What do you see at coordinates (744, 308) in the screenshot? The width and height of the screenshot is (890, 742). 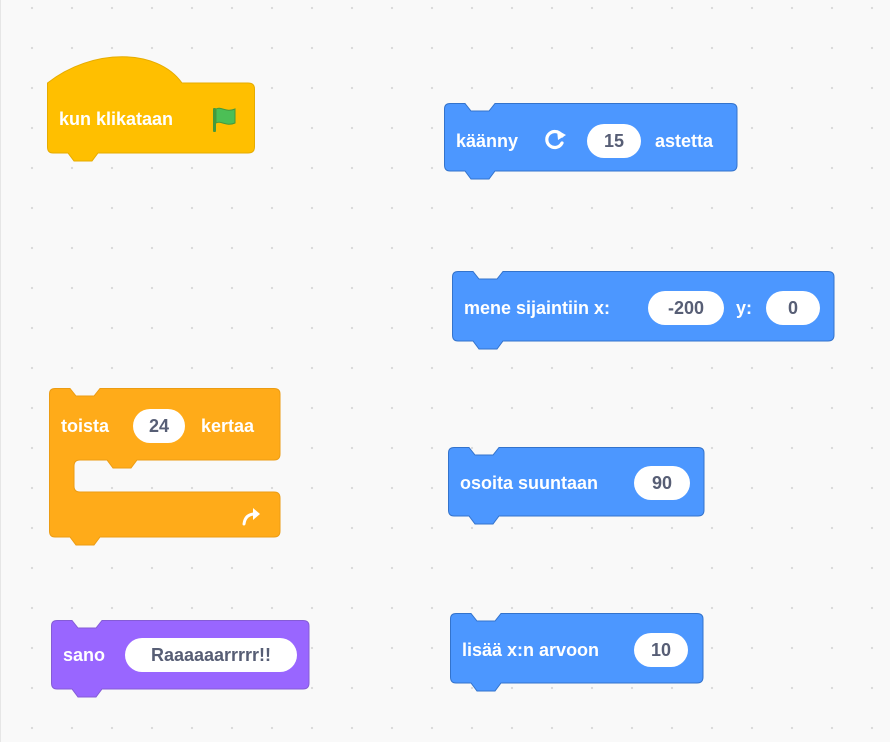 I see `goto-label-y: y:` at bounding box center [744, 308].